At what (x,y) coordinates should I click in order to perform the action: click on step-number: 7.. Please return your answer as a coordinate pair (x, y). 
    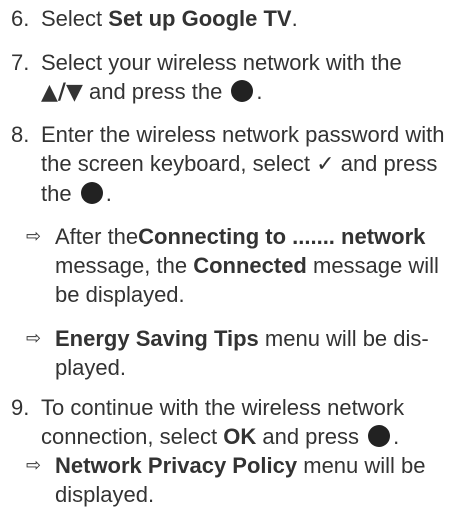
    Looking at the image, I should click on (20, 62).